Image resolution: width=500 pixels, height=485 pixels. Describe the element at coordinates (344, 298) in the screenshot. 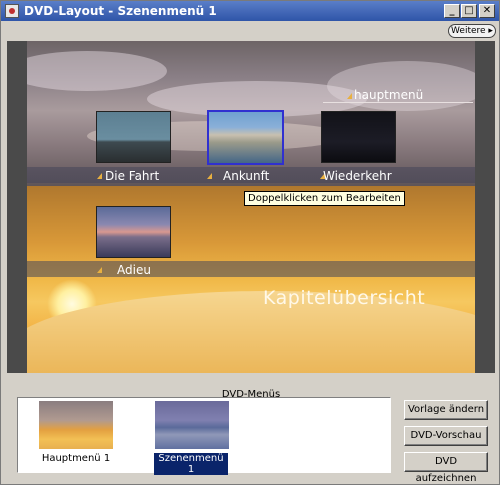

I see `kapitel-title: Kapitelübersicht` at that location.